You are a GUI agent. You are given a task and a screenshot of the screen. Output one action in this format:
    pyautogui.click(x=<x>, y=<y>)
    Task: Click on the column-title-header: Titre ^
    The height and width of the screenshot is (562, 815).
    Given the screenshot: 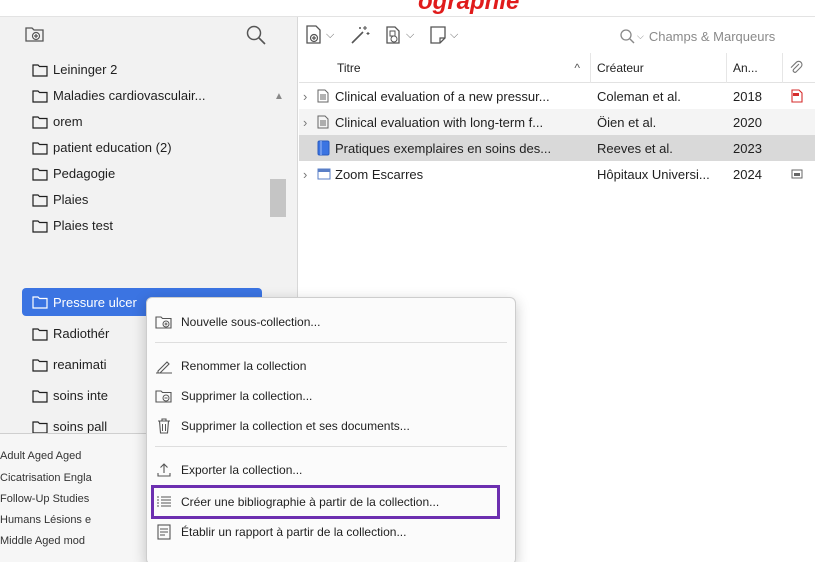 What is the action you would take?
    pyautogui.click(x=461, y=68)
    